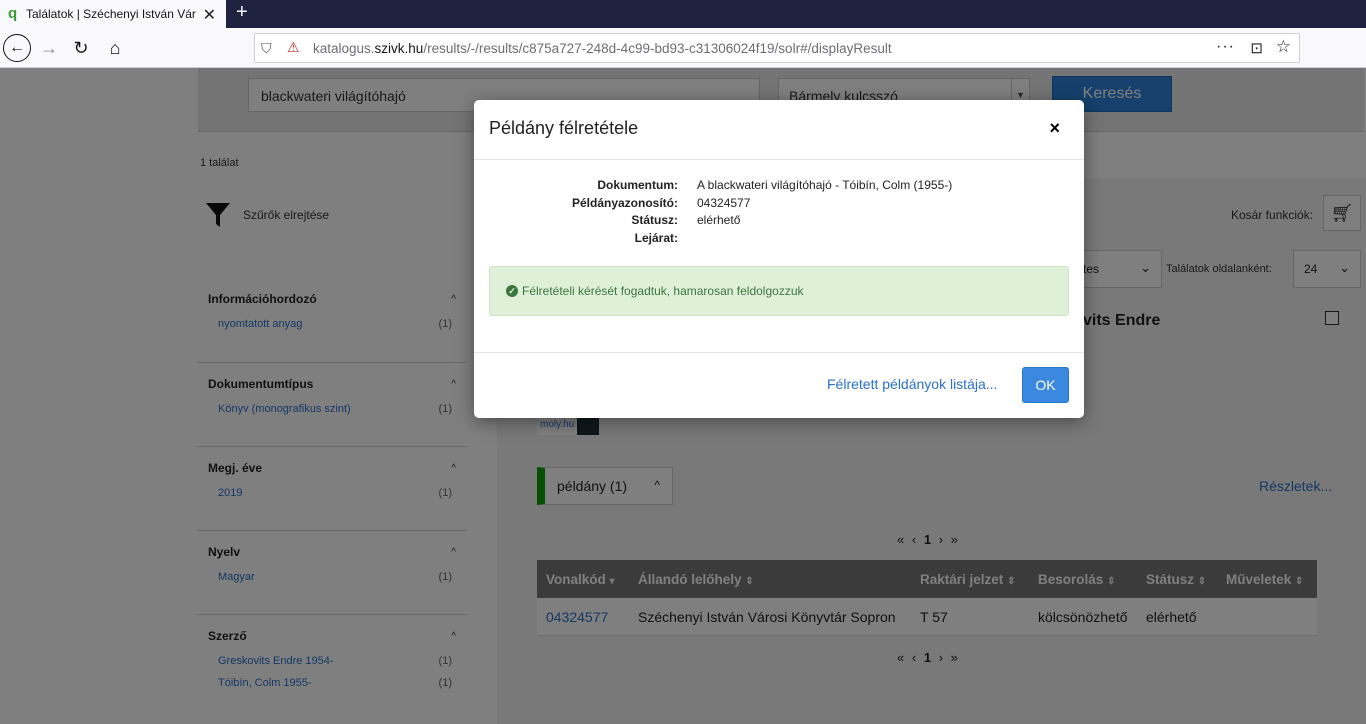 The image size is (1366, 724). I want to click on dialog-header: Példány félretétele ×, so click(779, 130).